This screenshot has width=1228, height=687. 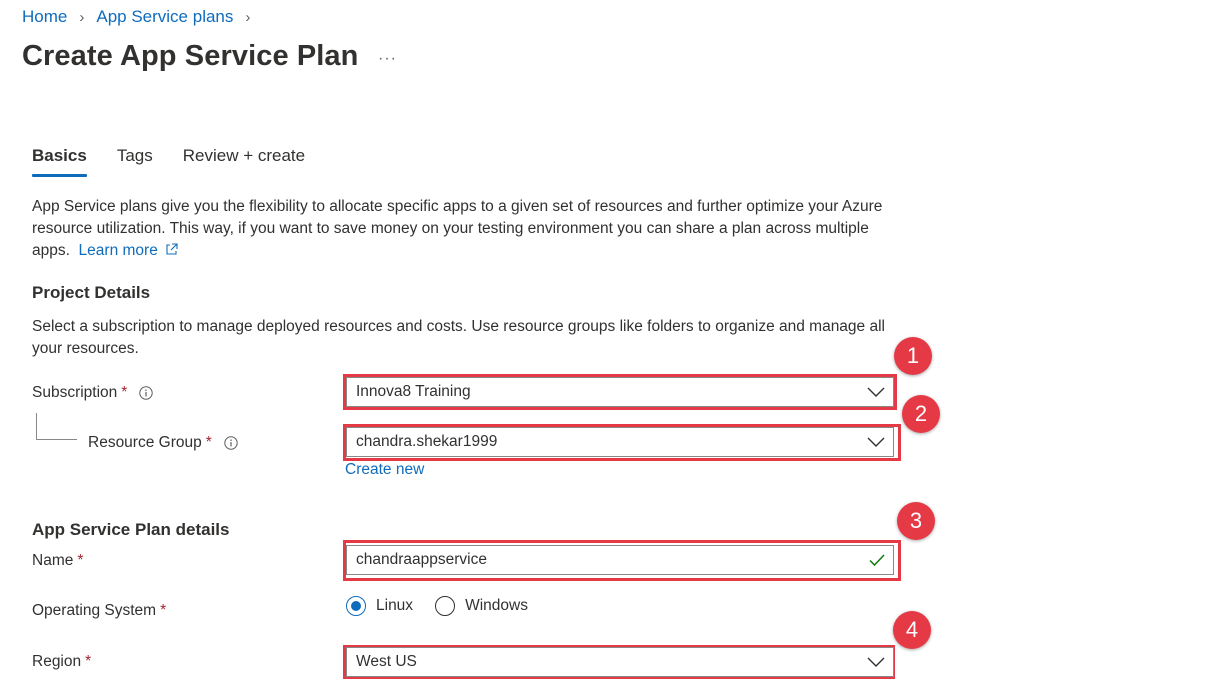 What do you see at coordinates (244, 160) in the screenshot?
I see `tab-review-create: Review + create` at bounding box center [244, 160].